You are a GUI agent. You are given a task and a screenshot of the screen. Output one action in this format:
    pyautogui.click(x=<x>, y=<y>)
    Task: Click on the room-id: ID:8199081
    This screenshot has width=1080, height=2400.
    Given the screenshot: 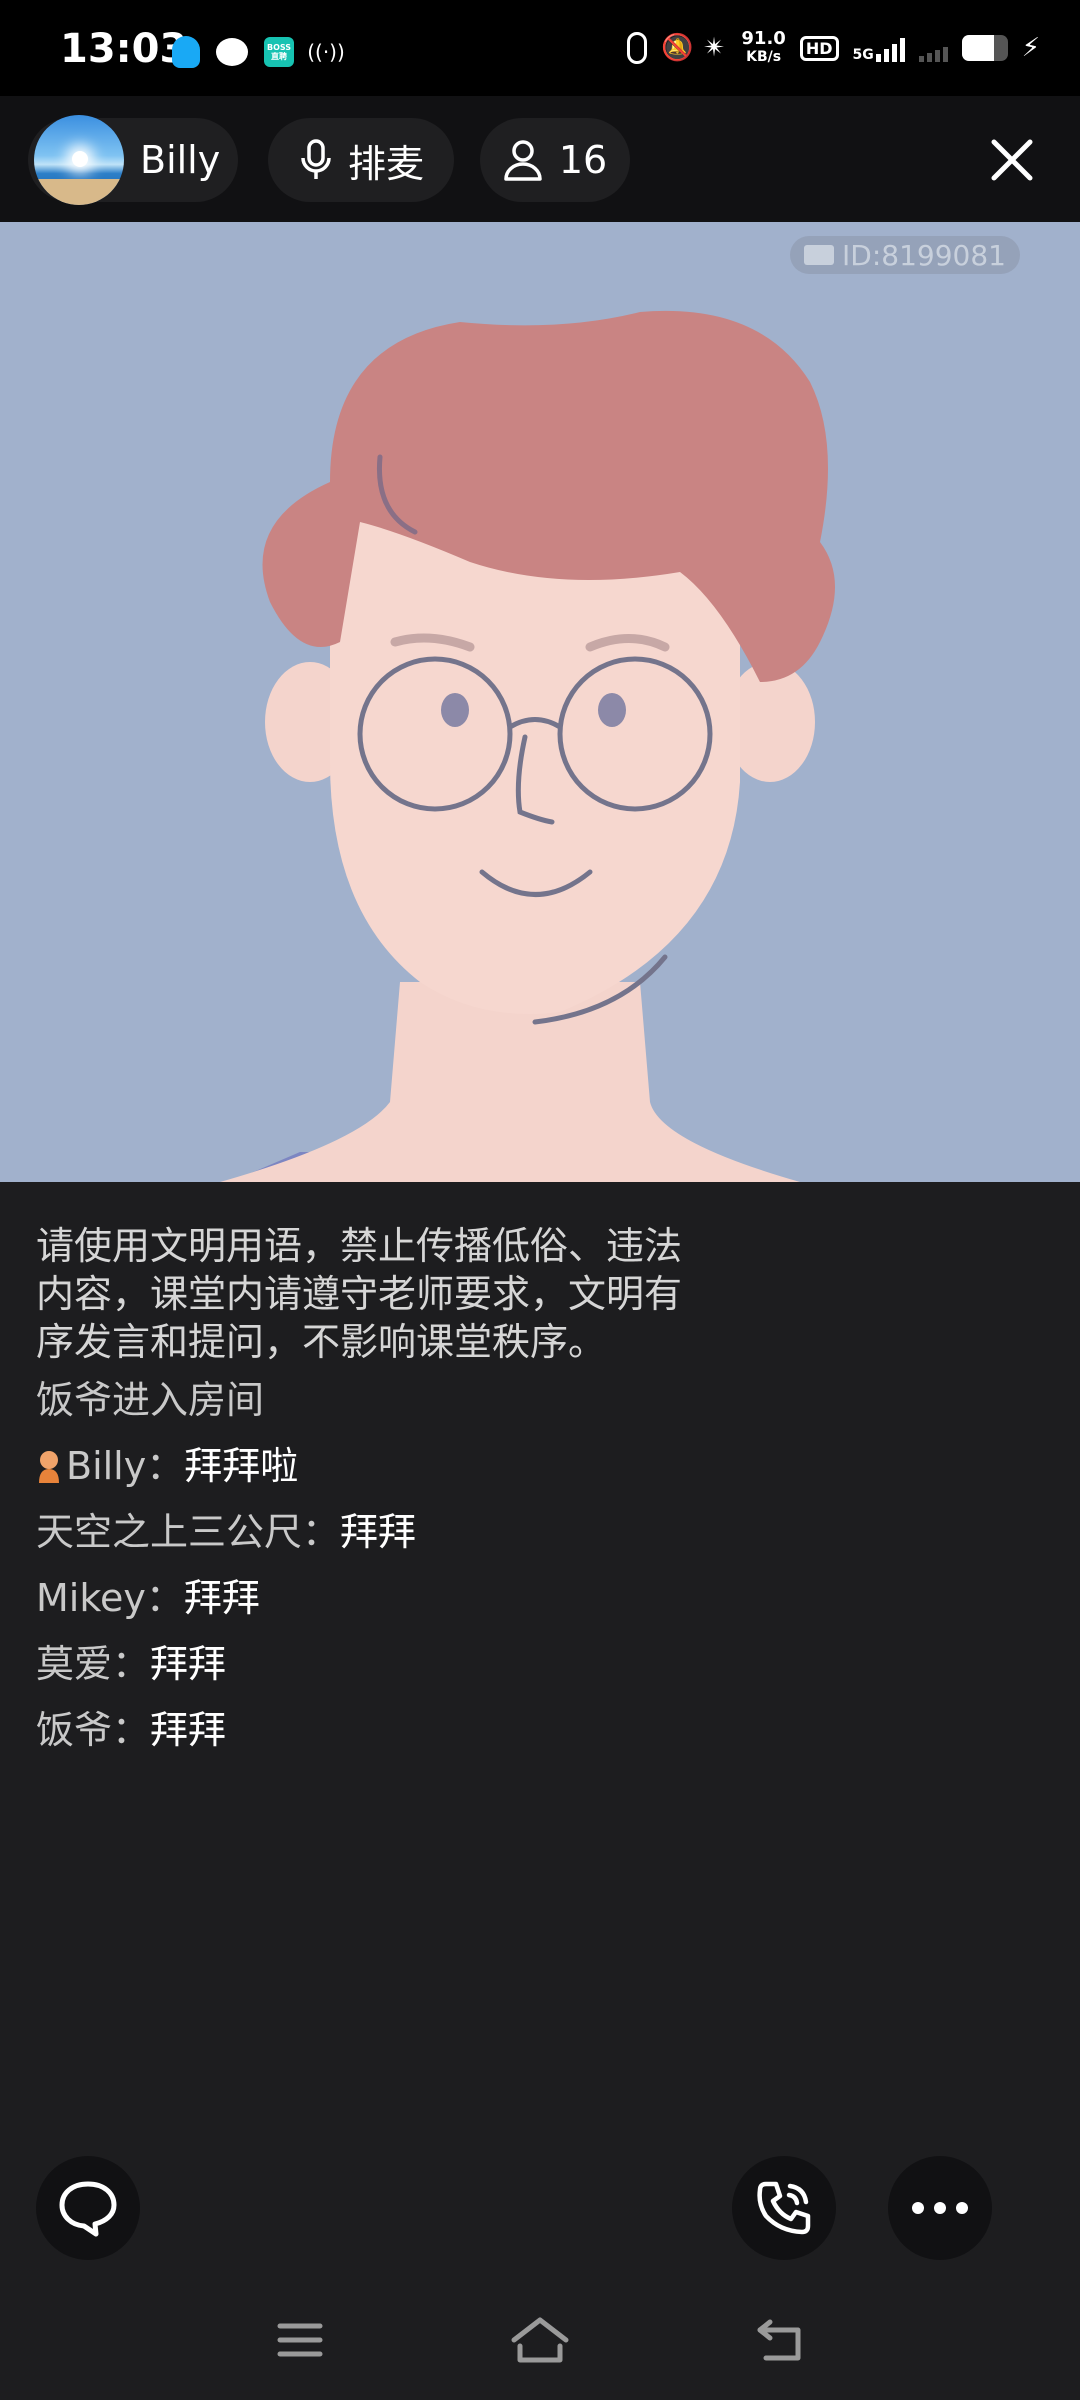 What is the action you would take?
    pyautogui.click(x=924, y=255)
    